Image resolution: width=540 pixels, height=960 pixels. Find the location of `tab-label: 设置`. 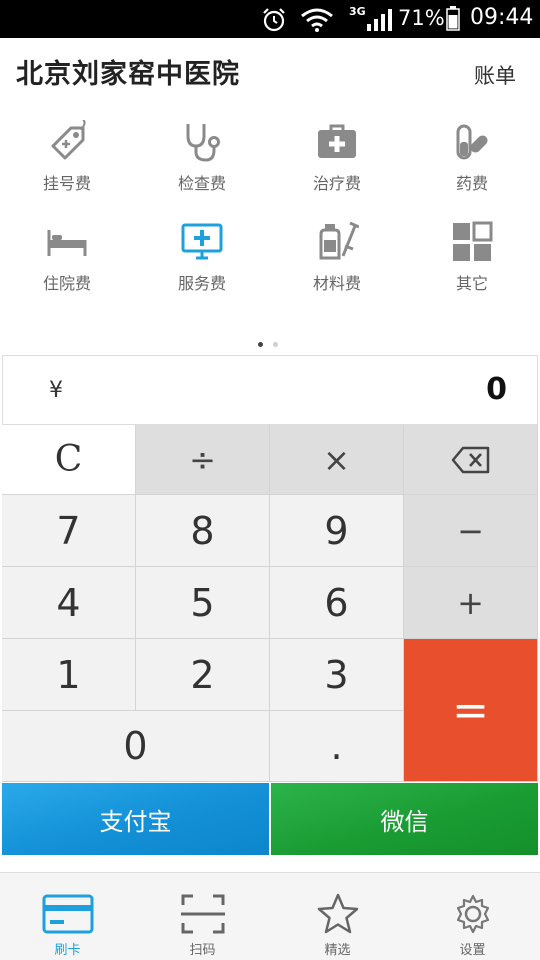

tab-label: 设置 is located at coordinates (472, 950).